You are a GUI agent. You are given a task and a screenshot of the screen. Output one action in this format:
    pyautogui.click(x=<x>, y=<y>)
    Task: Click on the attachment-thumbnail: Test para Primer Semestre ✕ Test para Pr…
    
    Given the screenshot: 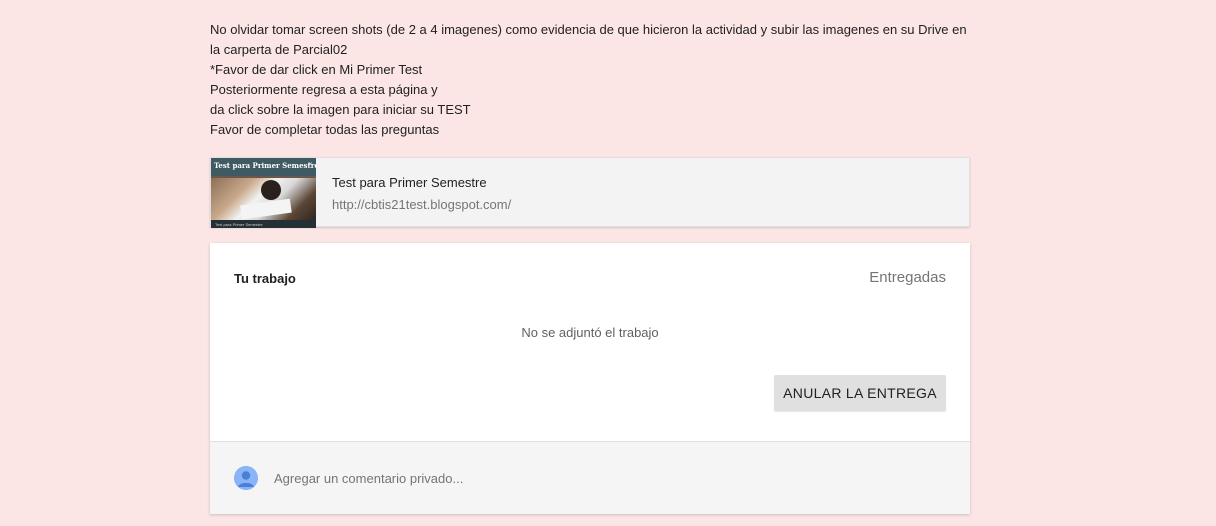 What is the action you would take?
    pyautogui.click(x=263, y=193)
    